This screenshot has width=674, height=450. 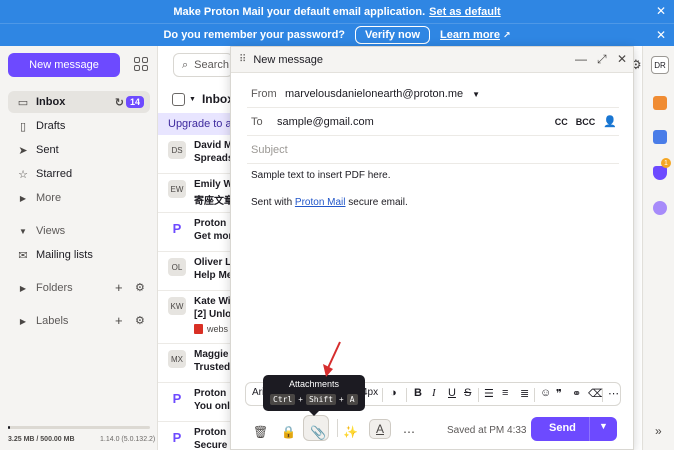 What do you see at coordinates (622, 59) in the screenshot?
I see `close-icon: ✕` at bounding box center [622, 59].